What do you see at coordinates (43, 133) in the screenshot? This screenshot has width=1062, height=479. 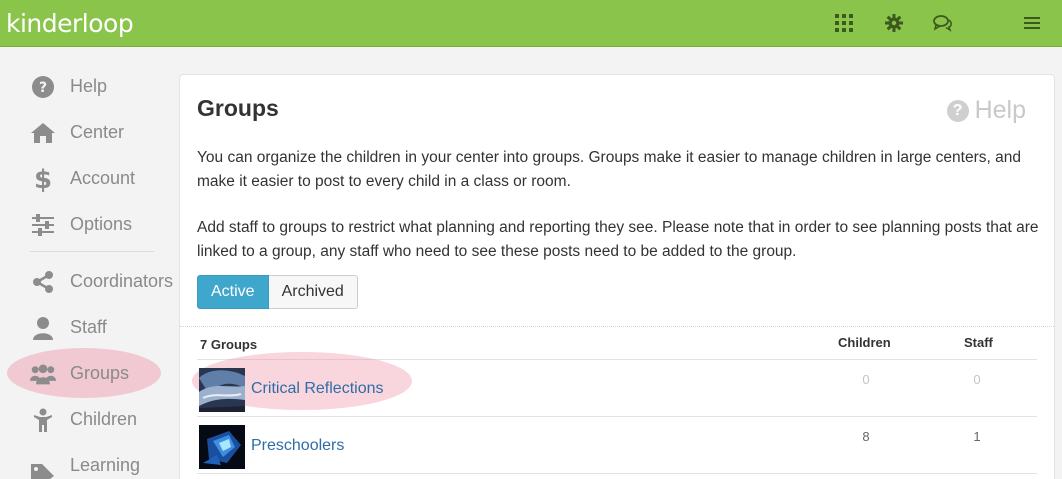 I see `home-icon` at bounding box center [43, 133].